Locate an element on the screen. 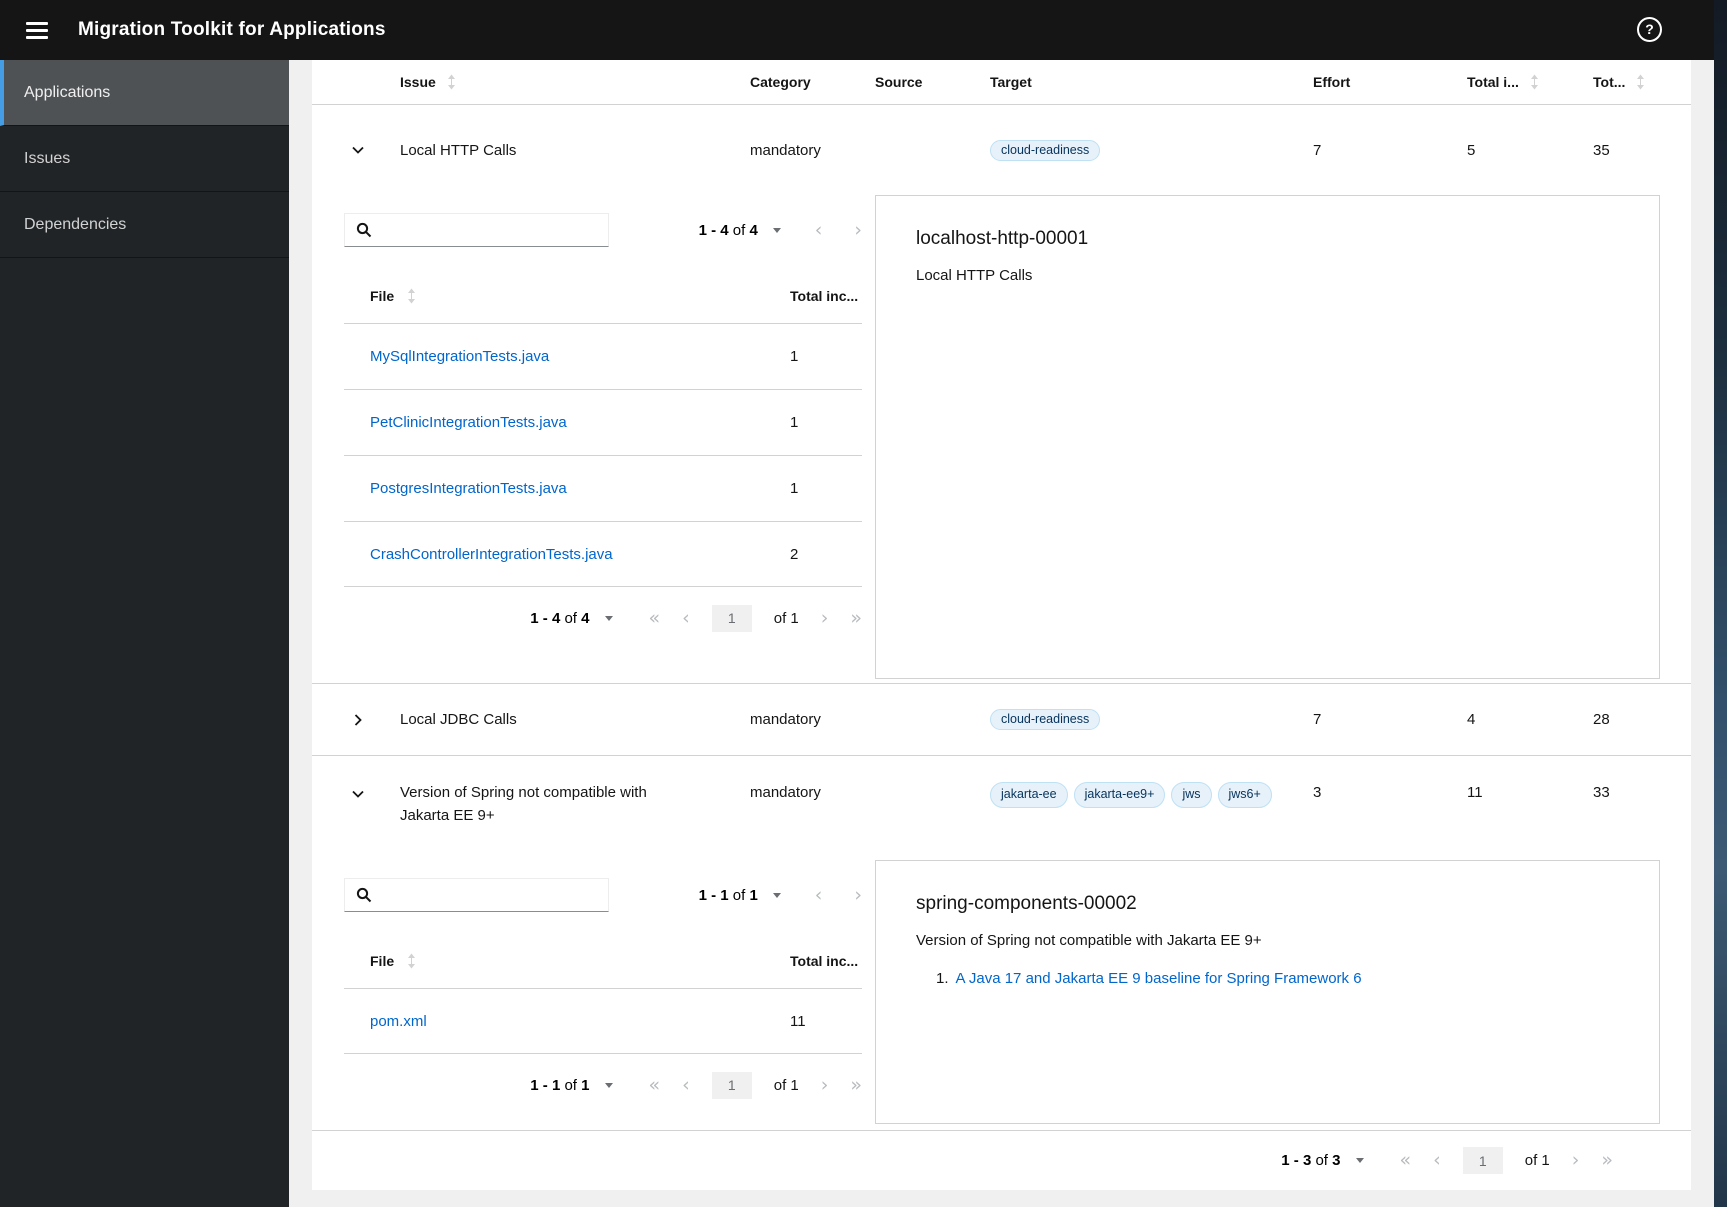 This screenshot has height=1207, width=1727. question-circle-icon: ? is located at coordinates (1649, 29).